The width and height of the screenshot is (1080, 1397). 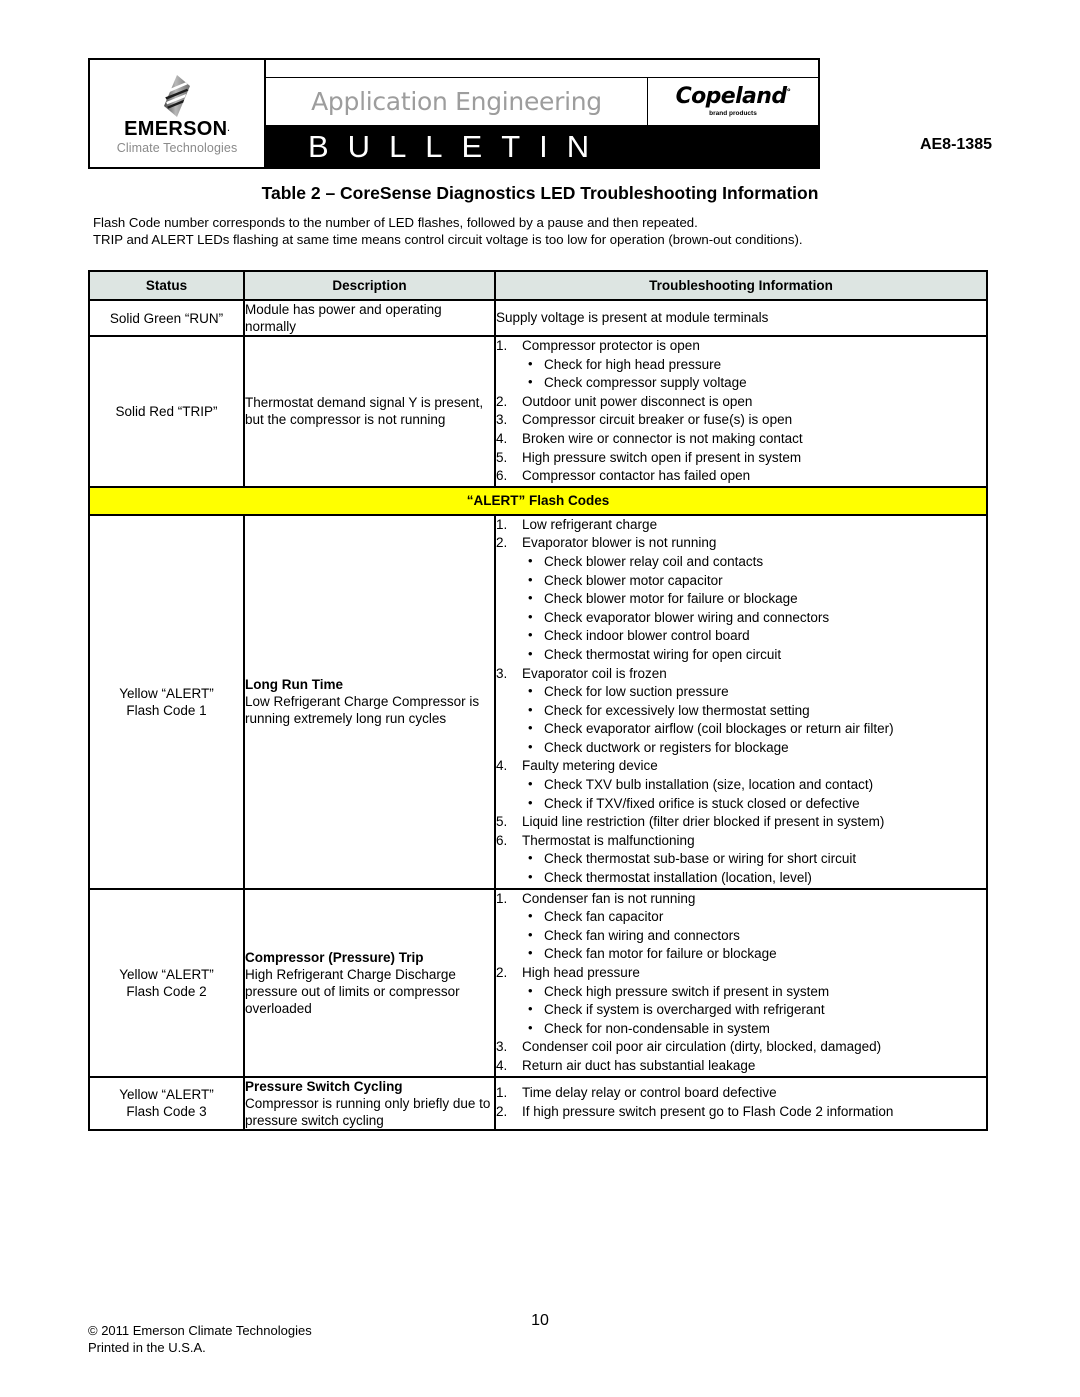 I want to click on sublist-item-text: Check for low suction pressure, so click(x=636, y=692).